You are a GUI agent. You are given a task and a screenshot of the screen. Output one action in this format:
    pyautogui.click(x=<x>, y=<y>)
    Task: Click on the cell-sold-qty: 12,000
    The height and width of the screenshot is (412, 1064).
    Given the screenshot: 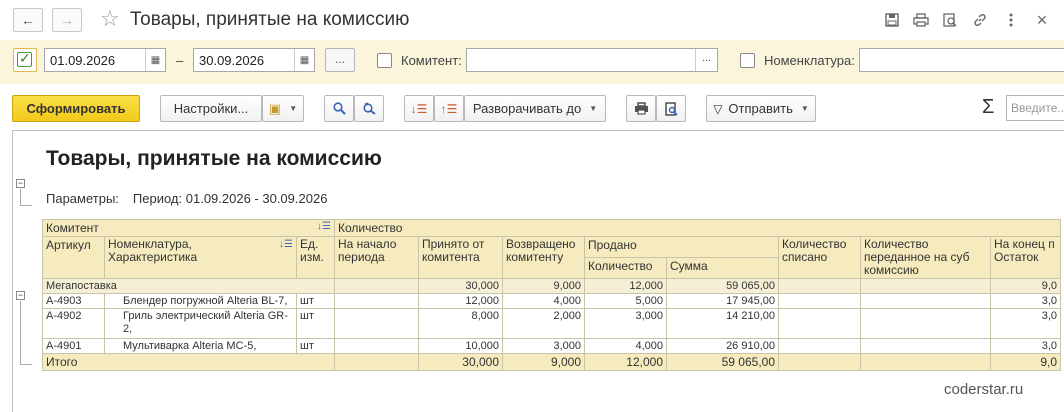 What is the action you would take?
    pyautogui.click(x=625, y=362)
    